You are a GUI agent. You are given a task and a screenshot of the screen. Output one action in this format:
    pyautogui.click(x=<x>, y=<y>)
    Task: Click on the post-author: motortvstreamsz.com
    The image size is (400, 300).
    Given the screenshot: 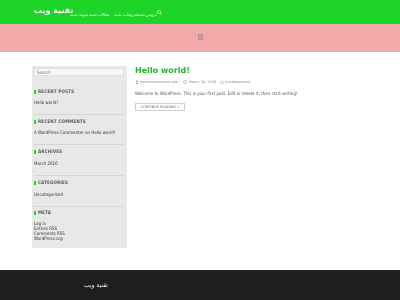 What is the action you would take?
    pyautogui.click(x=159, y=82)
    